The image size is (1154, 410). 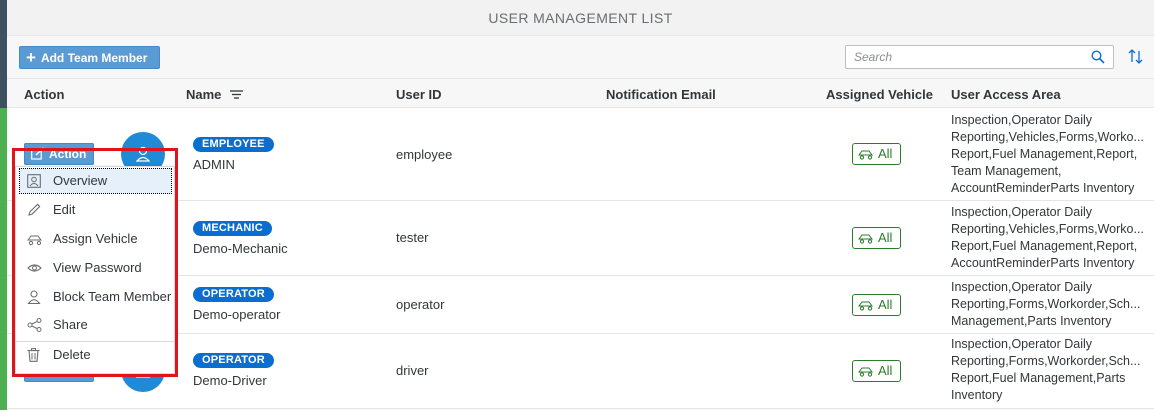 I want to click on add-team-member-button: + Add Team Member, so click(x=89, y=57).